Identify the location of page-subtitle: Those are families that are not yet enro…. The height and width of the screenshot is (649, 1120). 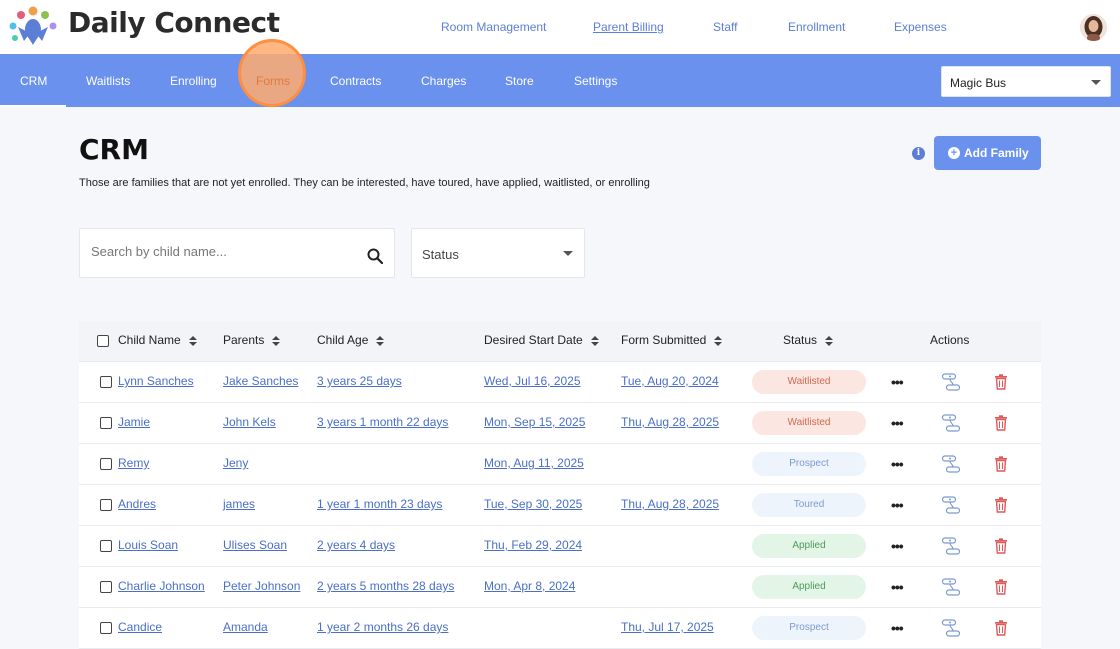
(364, 183).